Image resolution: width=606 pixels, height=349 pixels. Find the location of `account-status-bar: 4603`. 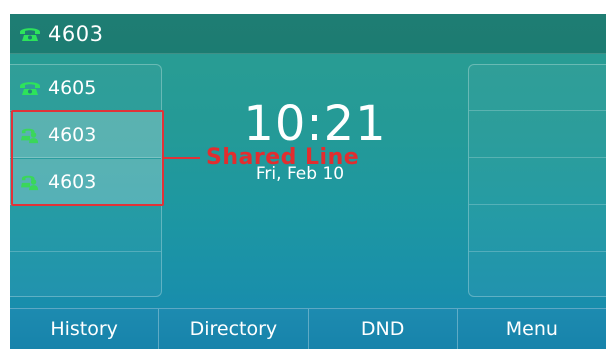

account-status-bar: 4603 is located at coordinates (308, 34).